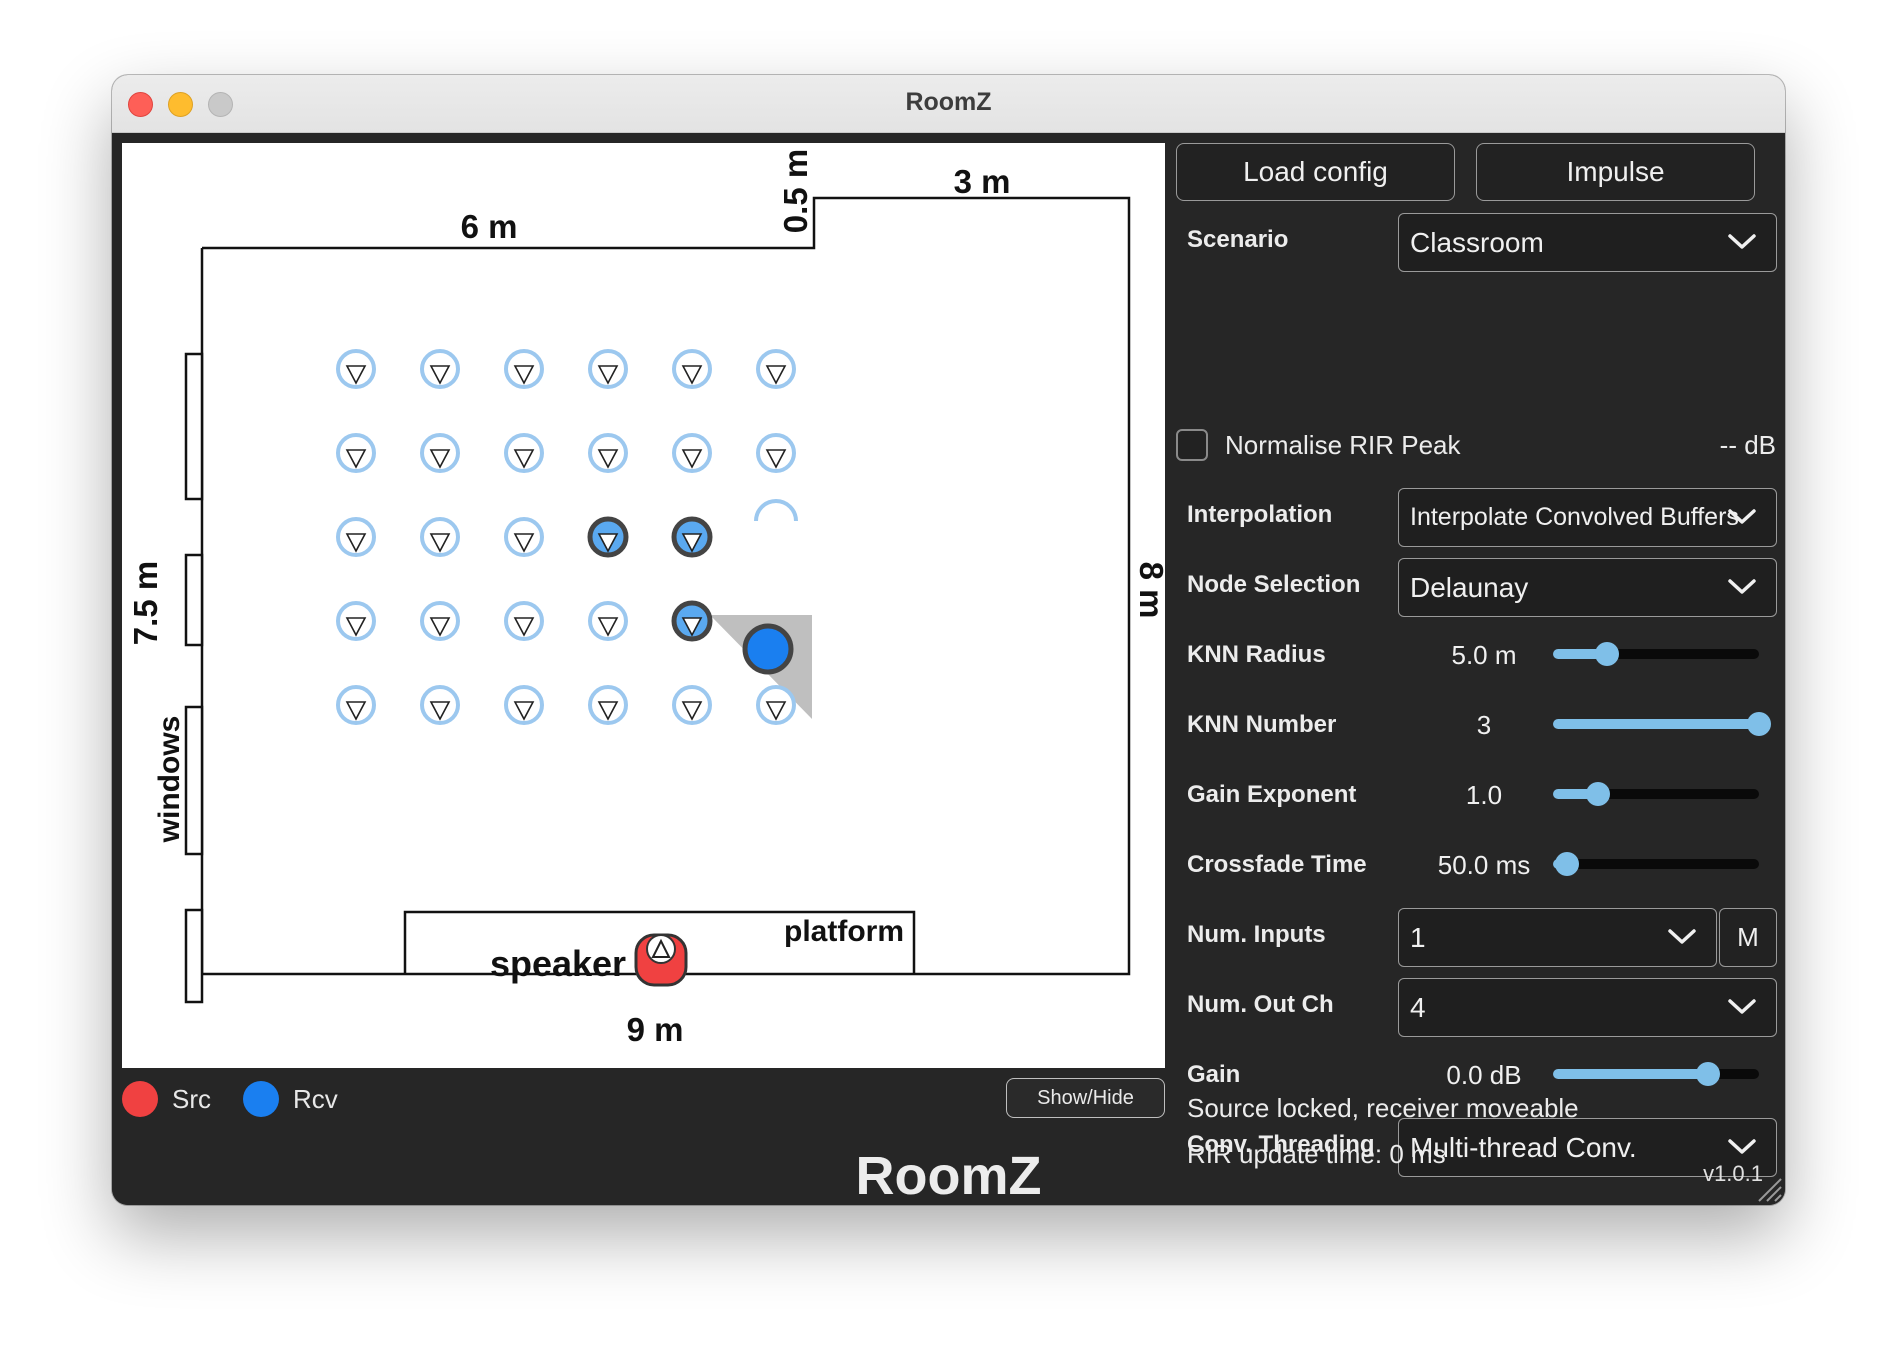 The height and width of the screenshot is (1350, 1896). What do you see at coordinates (1238, 239) in the screenshot?
I see `scenario-label: Scenario` at bounding box center [1238, 239].